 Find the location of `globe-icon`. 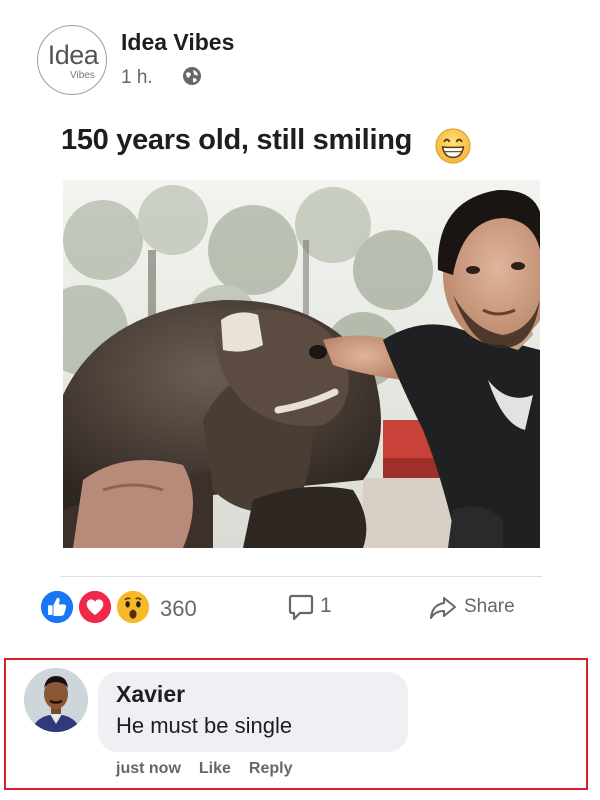

globe-icon is located at coordinates (192, 76).